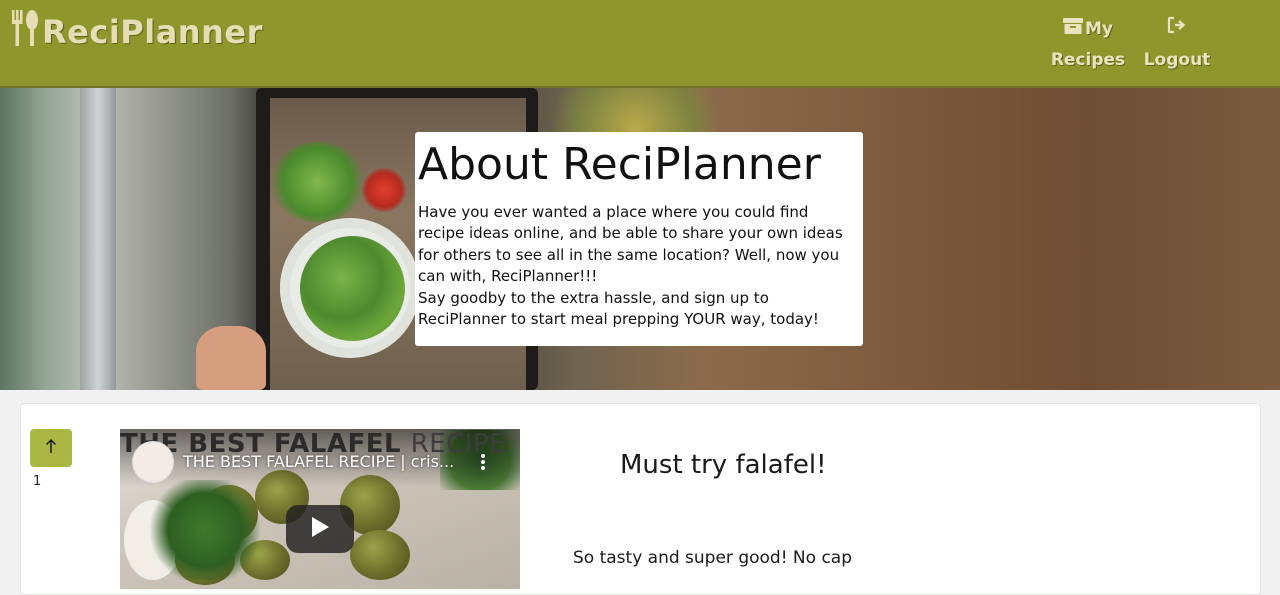 The height and width of the screenshot is (595, 1280). Describe the element at coordinates (1177, 29) in the screenshot. I see `sign-out-icon` at that location.